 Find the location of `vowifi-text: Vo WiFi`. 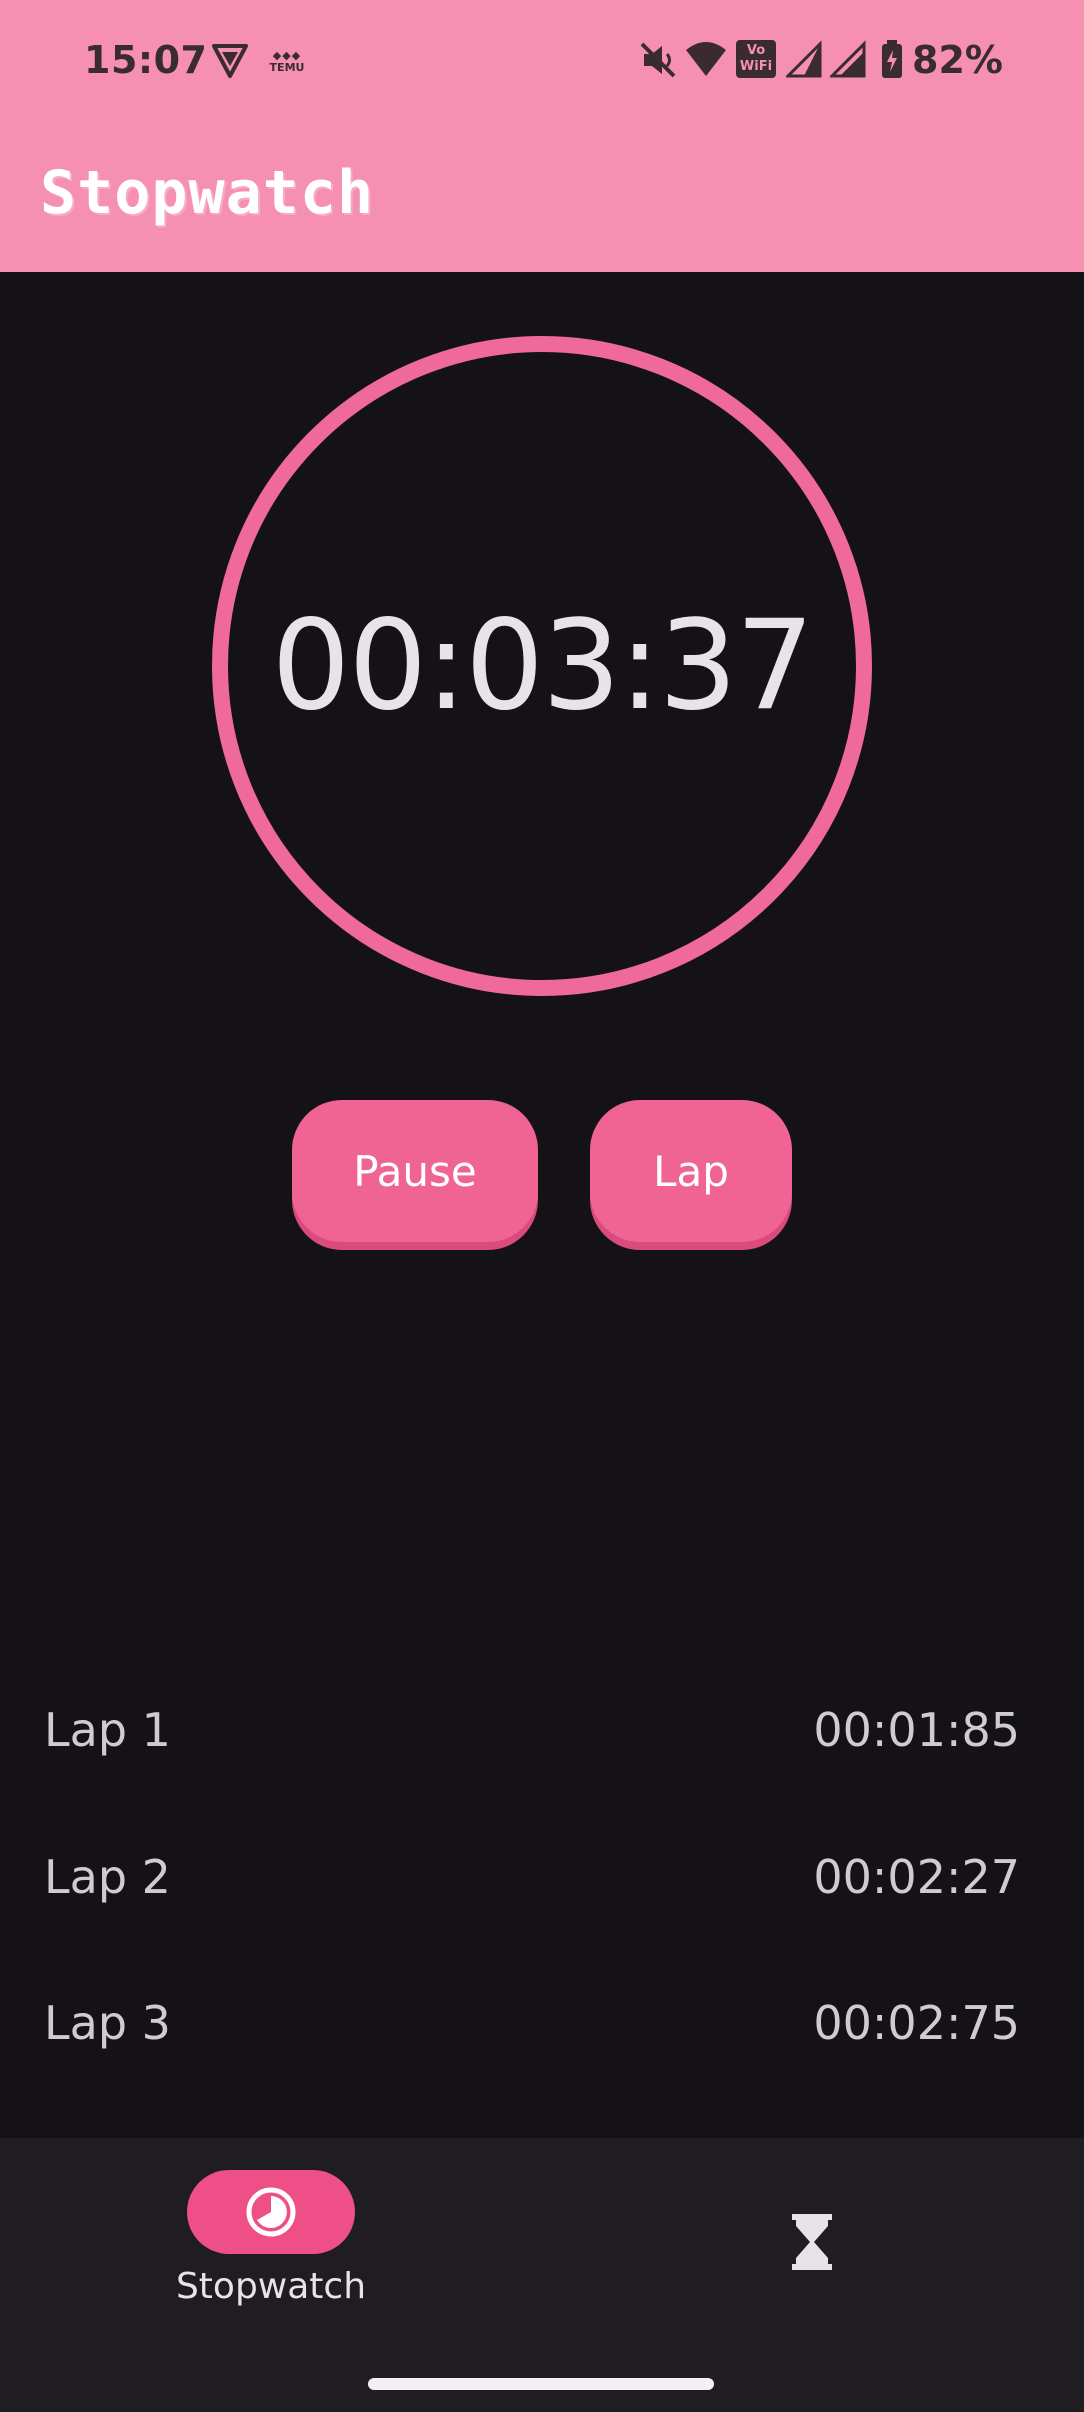

vowifi-text: Vo WiFi is located at coordinates (756, 58).